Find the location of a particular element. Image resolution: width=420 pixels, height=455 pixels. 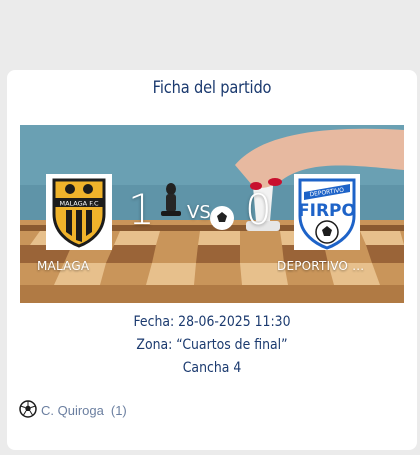

match-zone: Zona: “Cuartos de final” is located at coordinates (212, 345).